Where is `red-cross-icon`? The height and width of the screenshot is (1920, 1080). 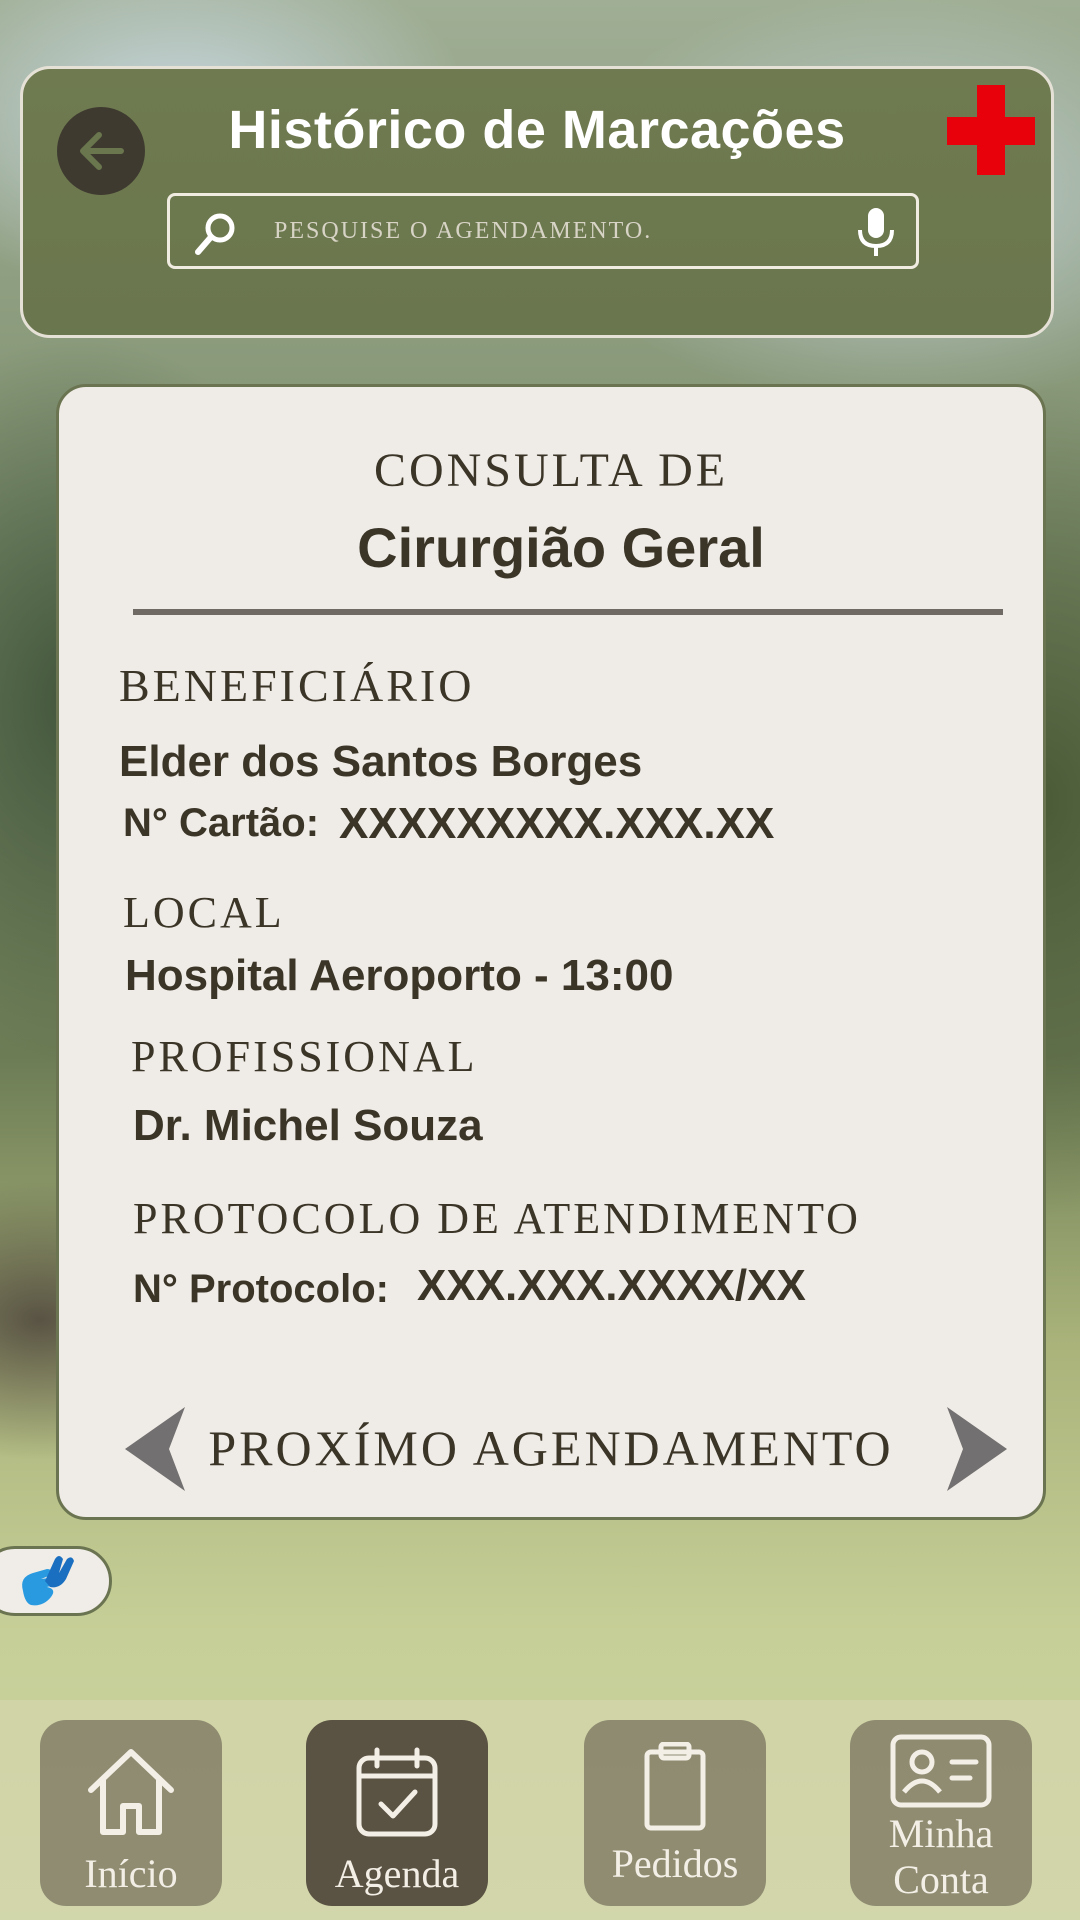 red-cross-icon is located at coordinates (991, 130).